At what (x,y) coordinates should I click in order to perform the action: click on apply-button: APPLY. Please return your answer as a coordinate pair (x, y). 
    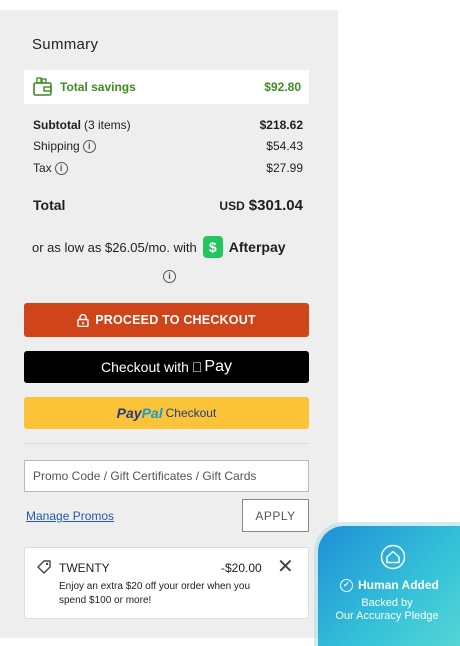
    Looking at the image, I should click on (275, 515).